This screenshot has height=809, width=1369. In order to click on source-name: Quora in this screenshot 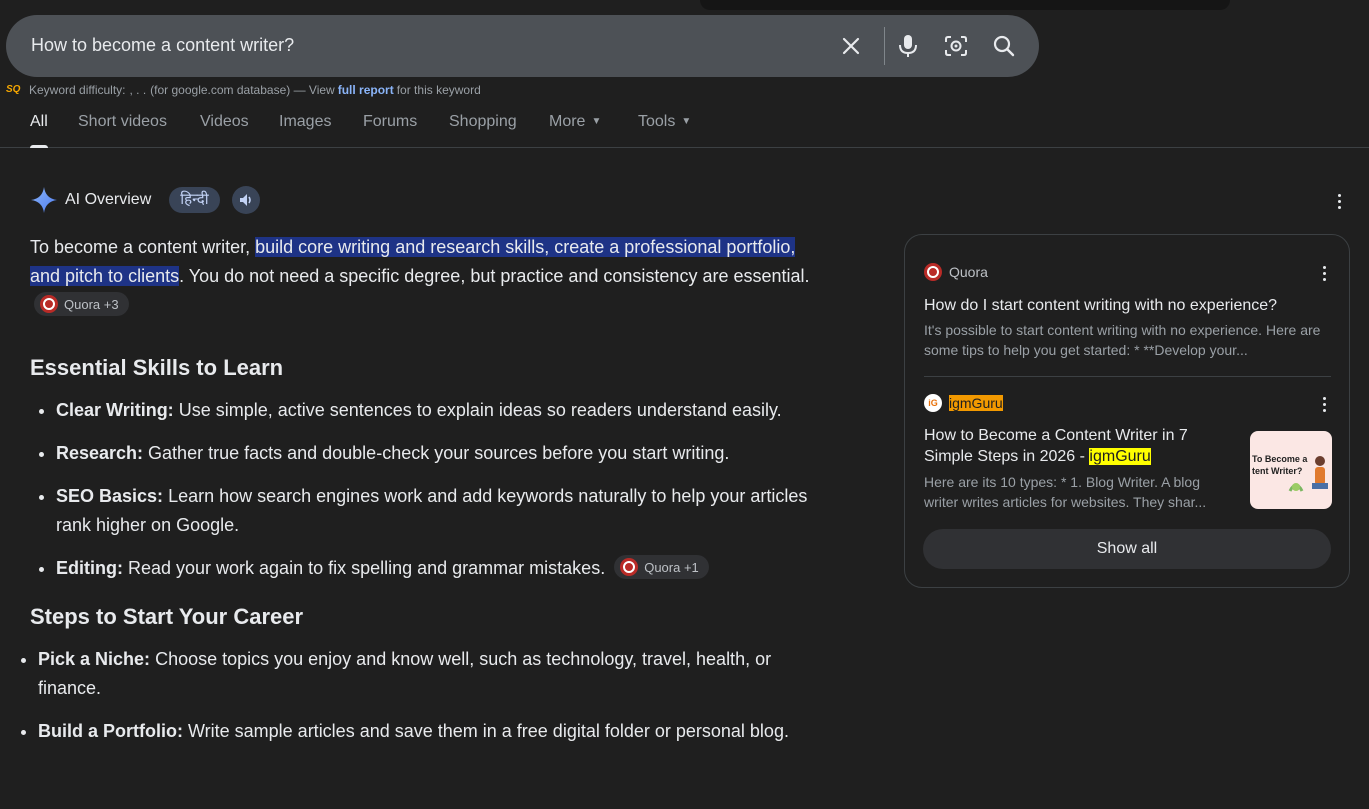, I will do `click(968, 272)`.